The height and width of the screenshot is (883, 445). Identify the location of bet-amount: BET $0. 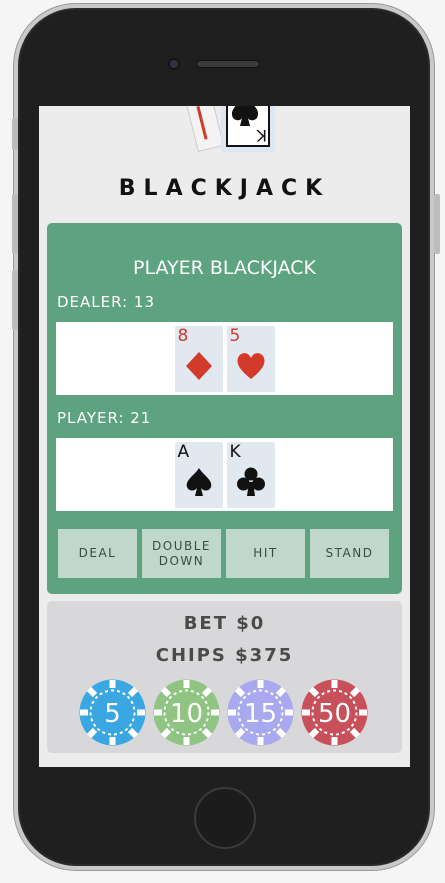
(224, 623).